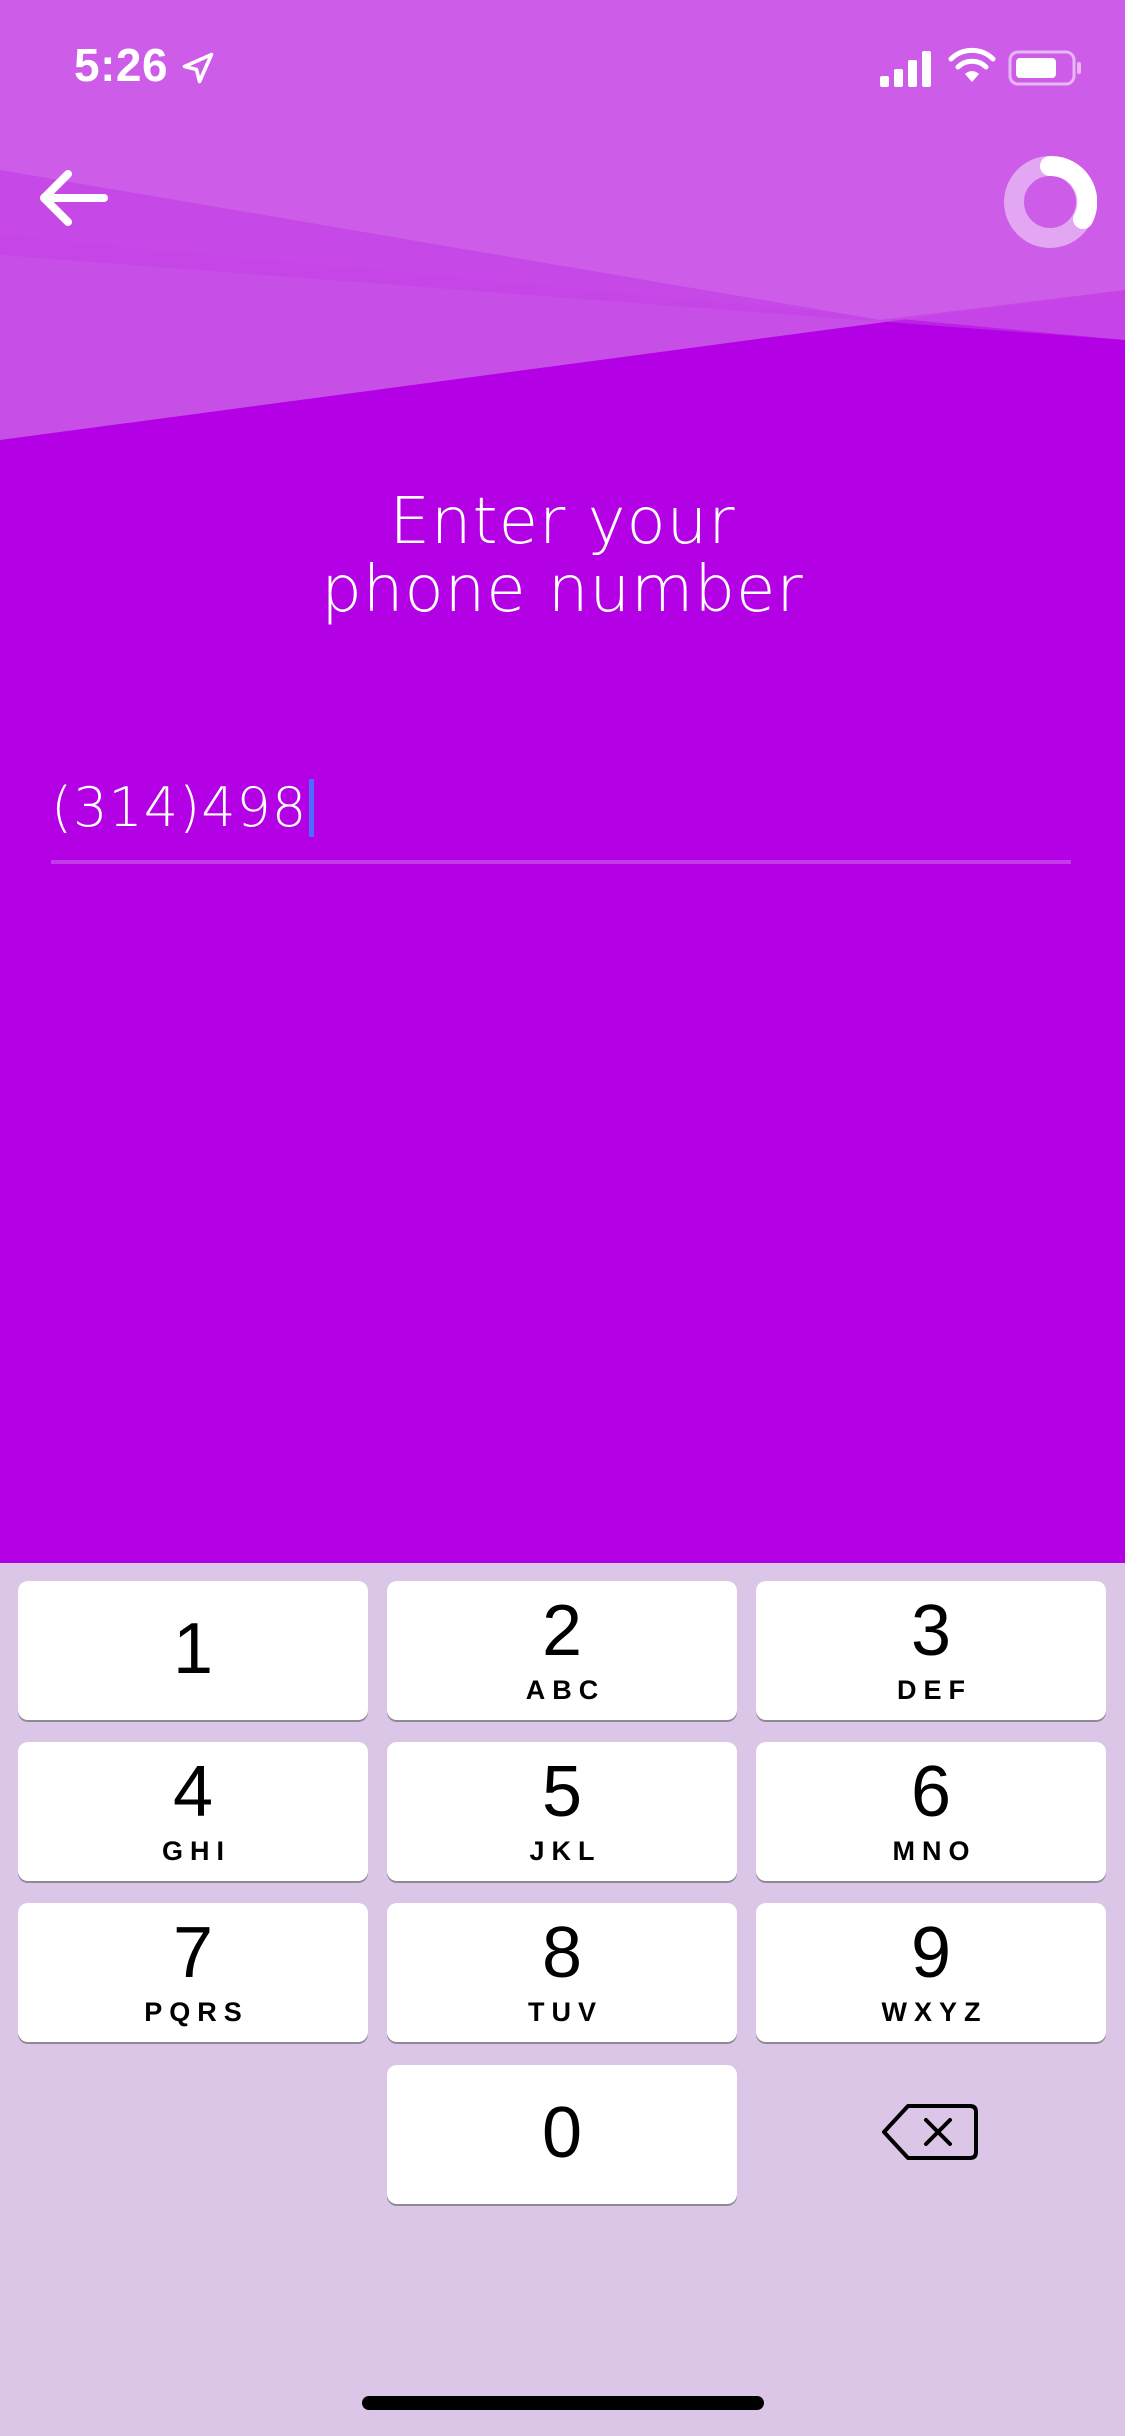  I want to click on key-digit: 6, so click(931, 1792).